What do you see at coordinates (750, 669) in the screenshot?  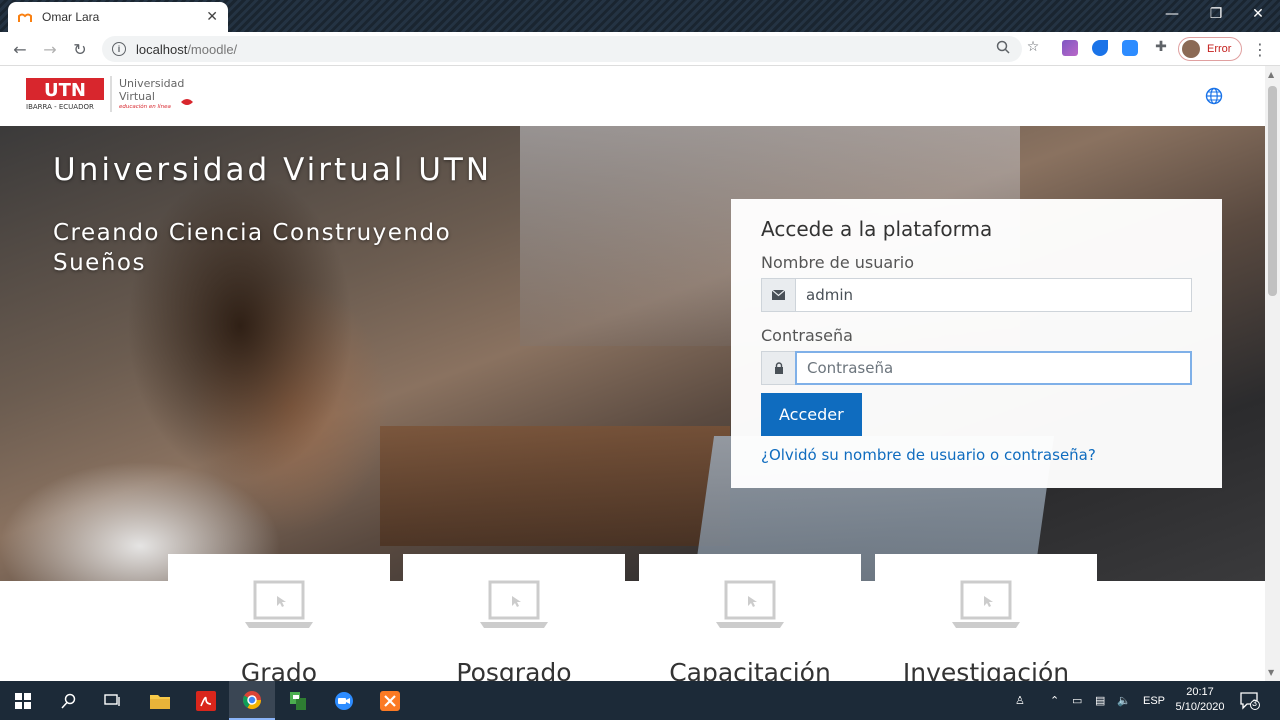 I see `card-label: Capacitación` at bounding box center [750, 669].